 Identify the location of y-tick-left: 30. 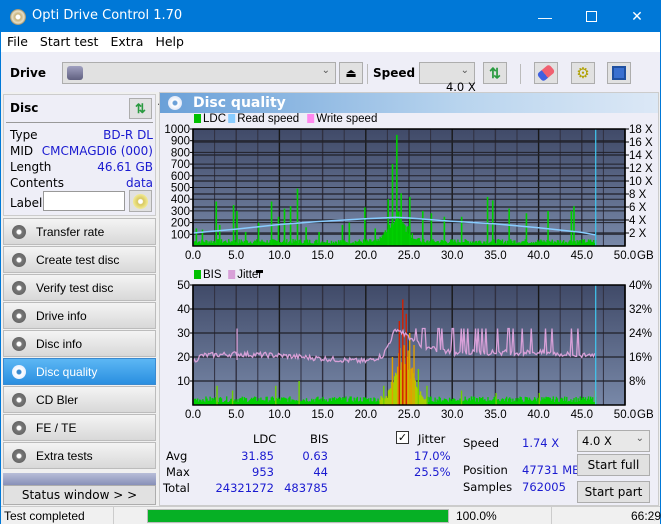
(183, 334).